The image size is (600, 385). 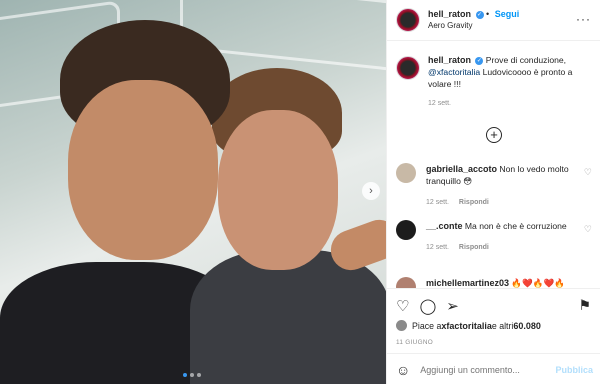 What do you see at coordinates (485, 369) in the screenshot?
I see `comment-input` at bounding box center [485, 369].